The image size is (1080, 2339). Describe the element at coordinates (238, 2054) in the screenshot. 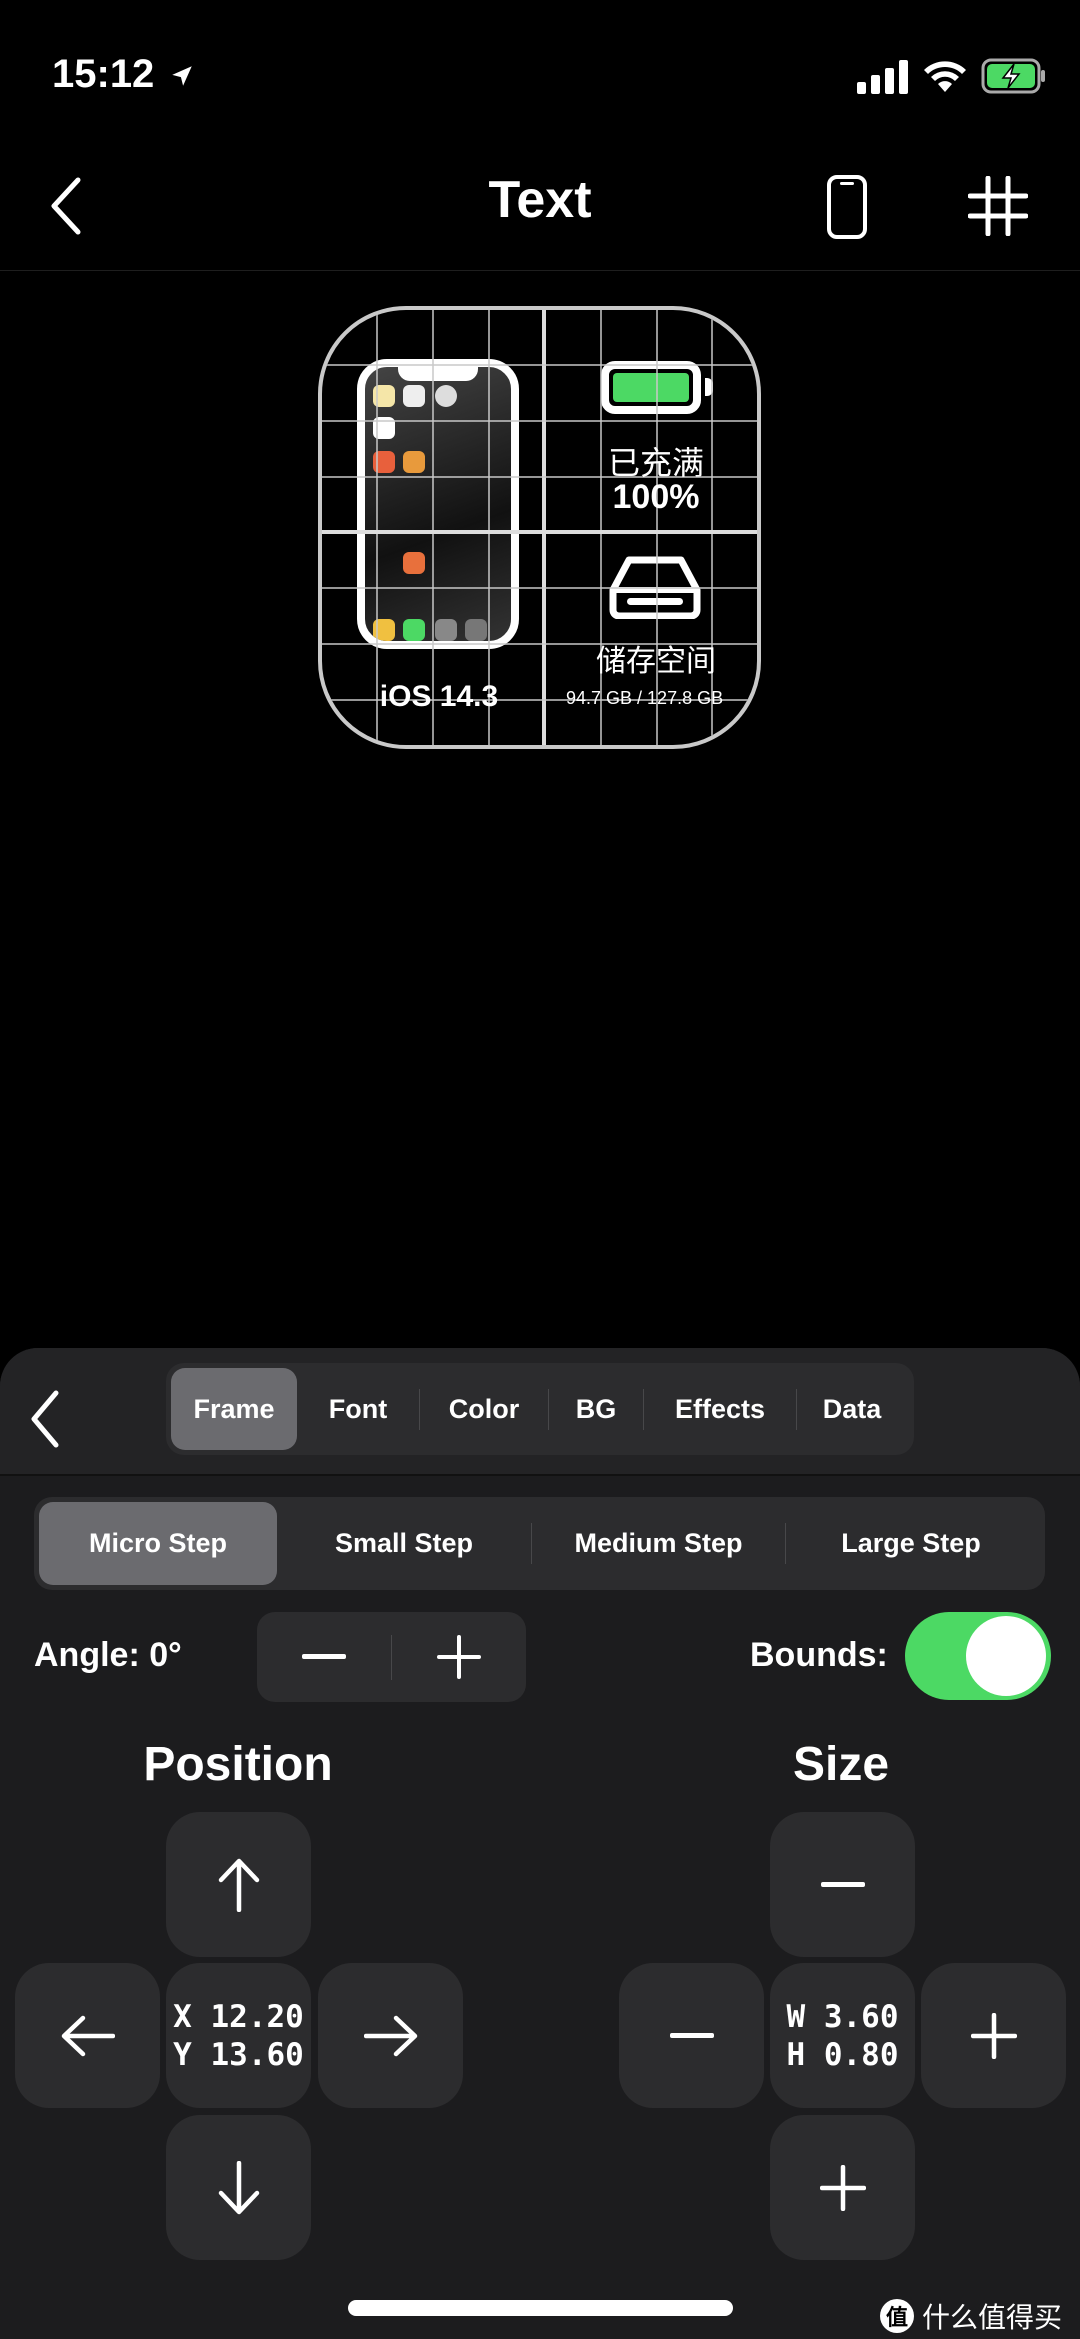

I see `y-value: Y 13.60` at that location.